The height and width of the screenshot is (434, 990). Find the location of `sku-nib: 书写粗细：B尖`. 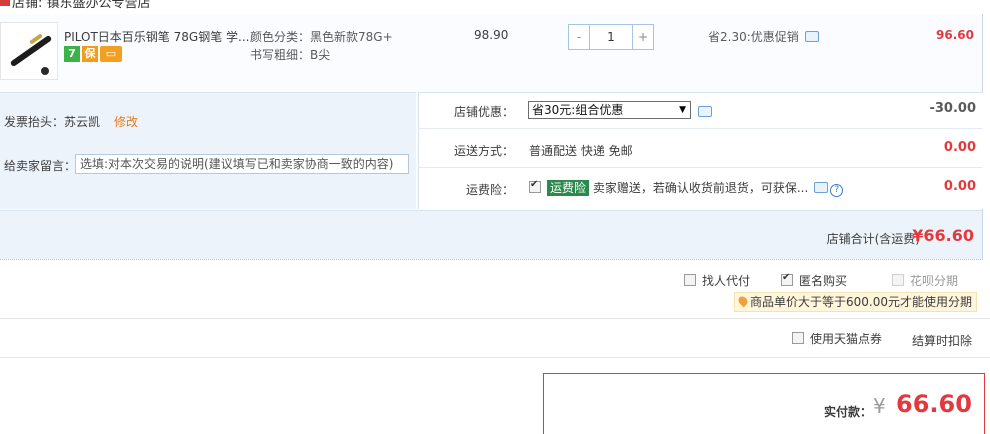

sku-nib: 书写粗细：B尖 is located at coordinates (290, 55).